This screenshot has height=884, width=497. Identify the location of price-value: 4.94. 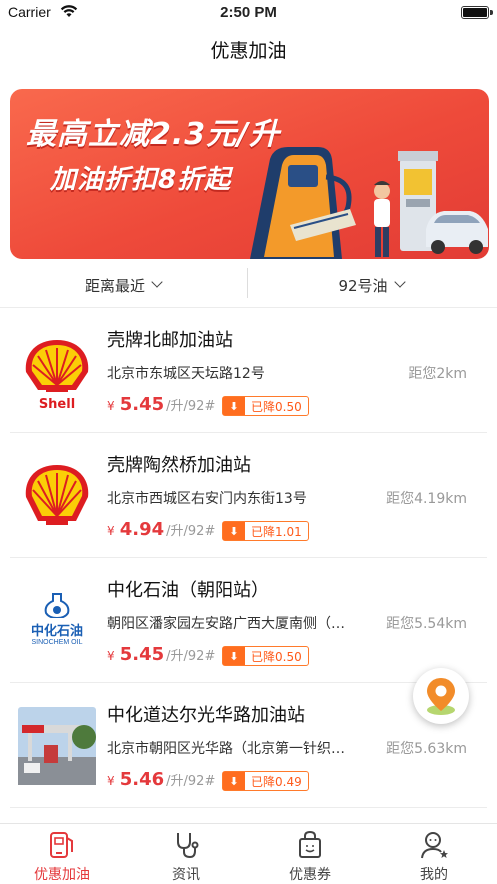
(142, 529).